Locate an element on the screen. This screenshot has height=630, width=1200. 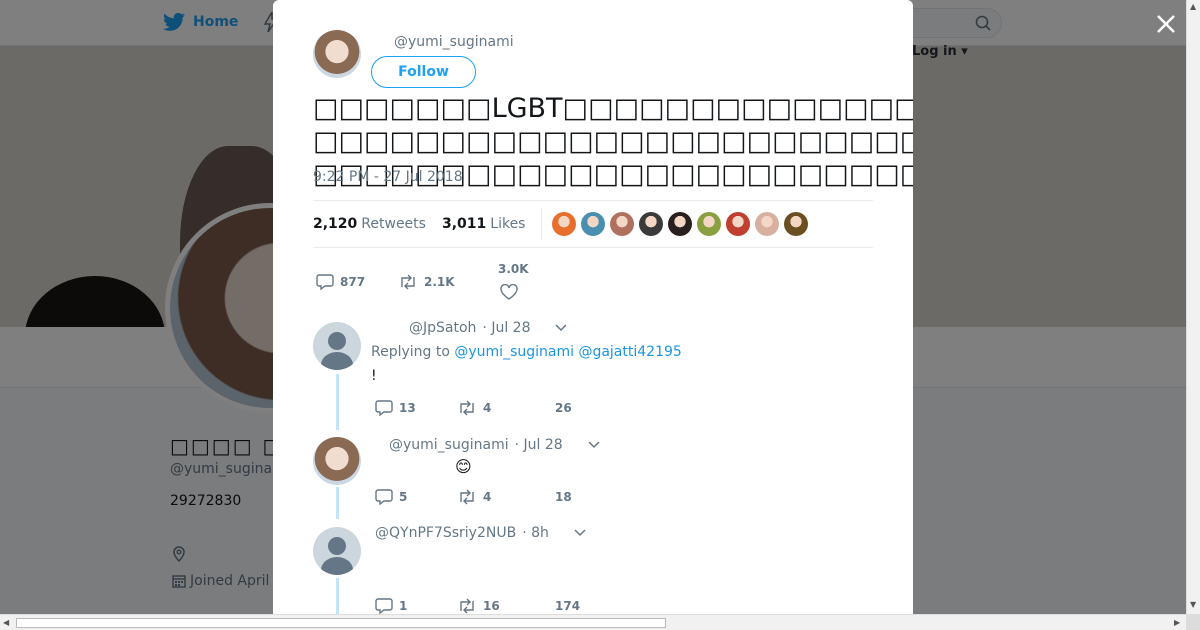
like-action: 3.0K is located at coordinates (520, 282).